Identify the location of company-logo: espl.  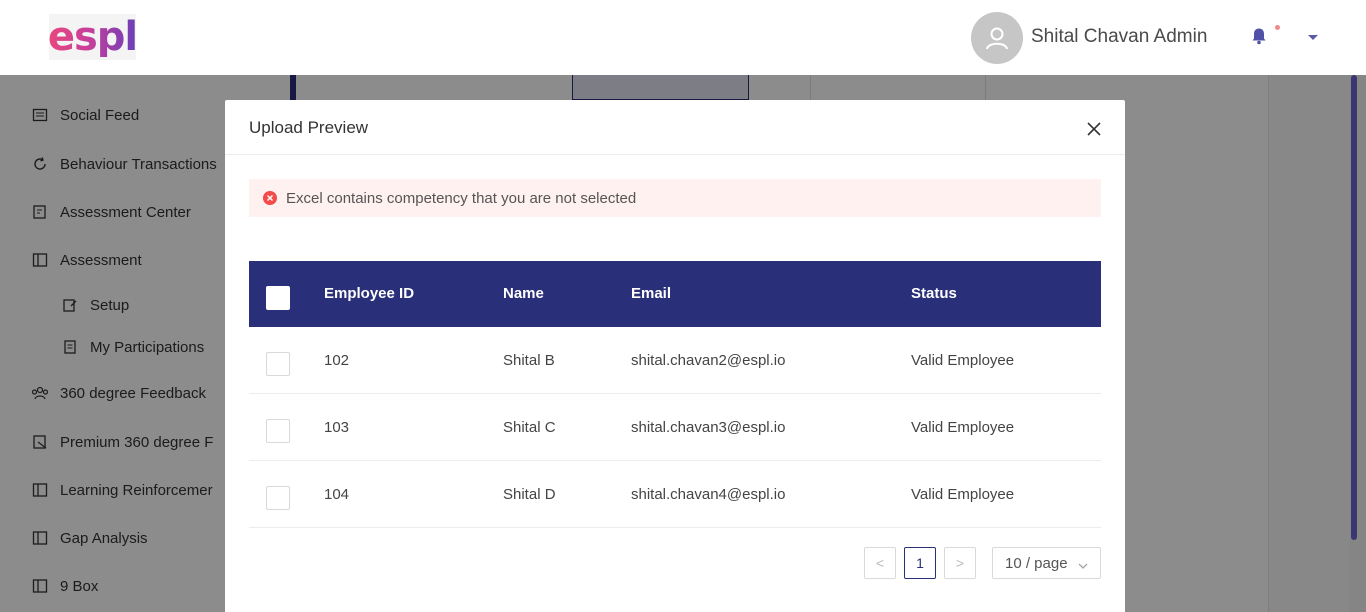
(92, 37).